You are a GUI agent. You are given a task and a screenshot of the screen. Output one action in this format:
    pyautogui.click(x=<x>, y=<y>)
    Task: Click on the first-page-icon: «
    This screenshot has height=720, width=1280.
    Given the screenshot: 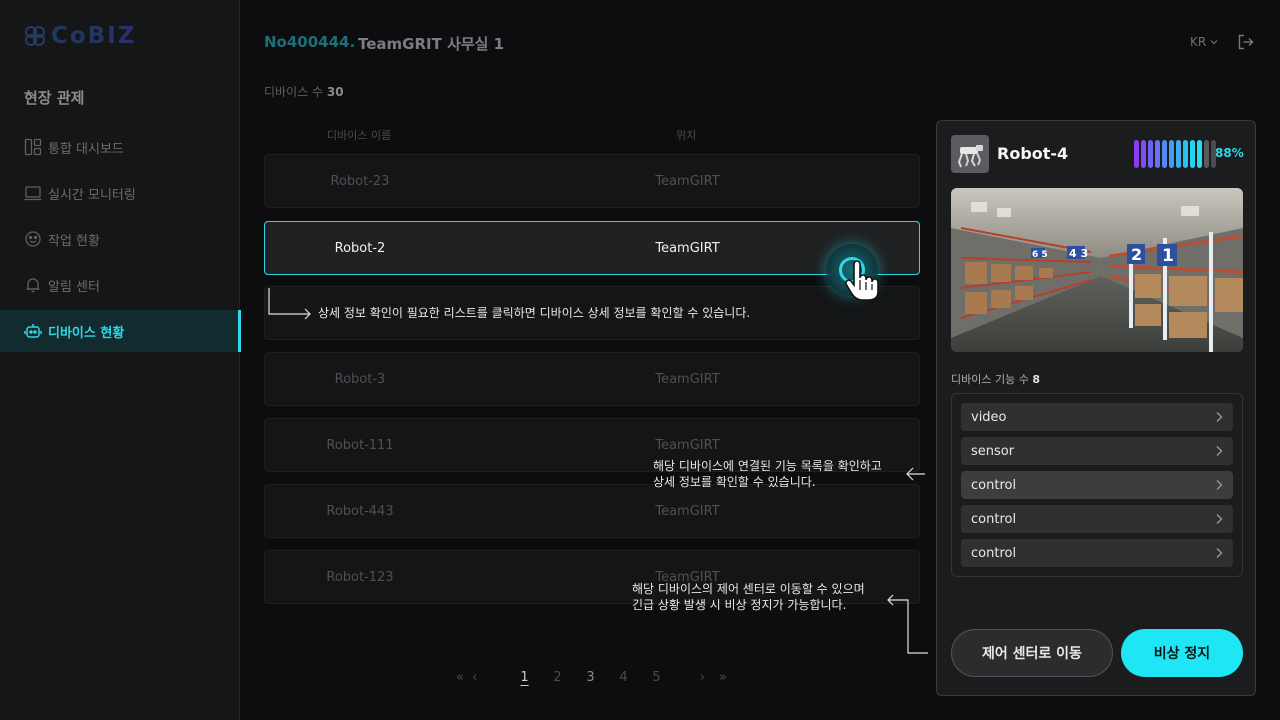 What is the action you would take?
    pyautogui.click(x=464, y=677)
    